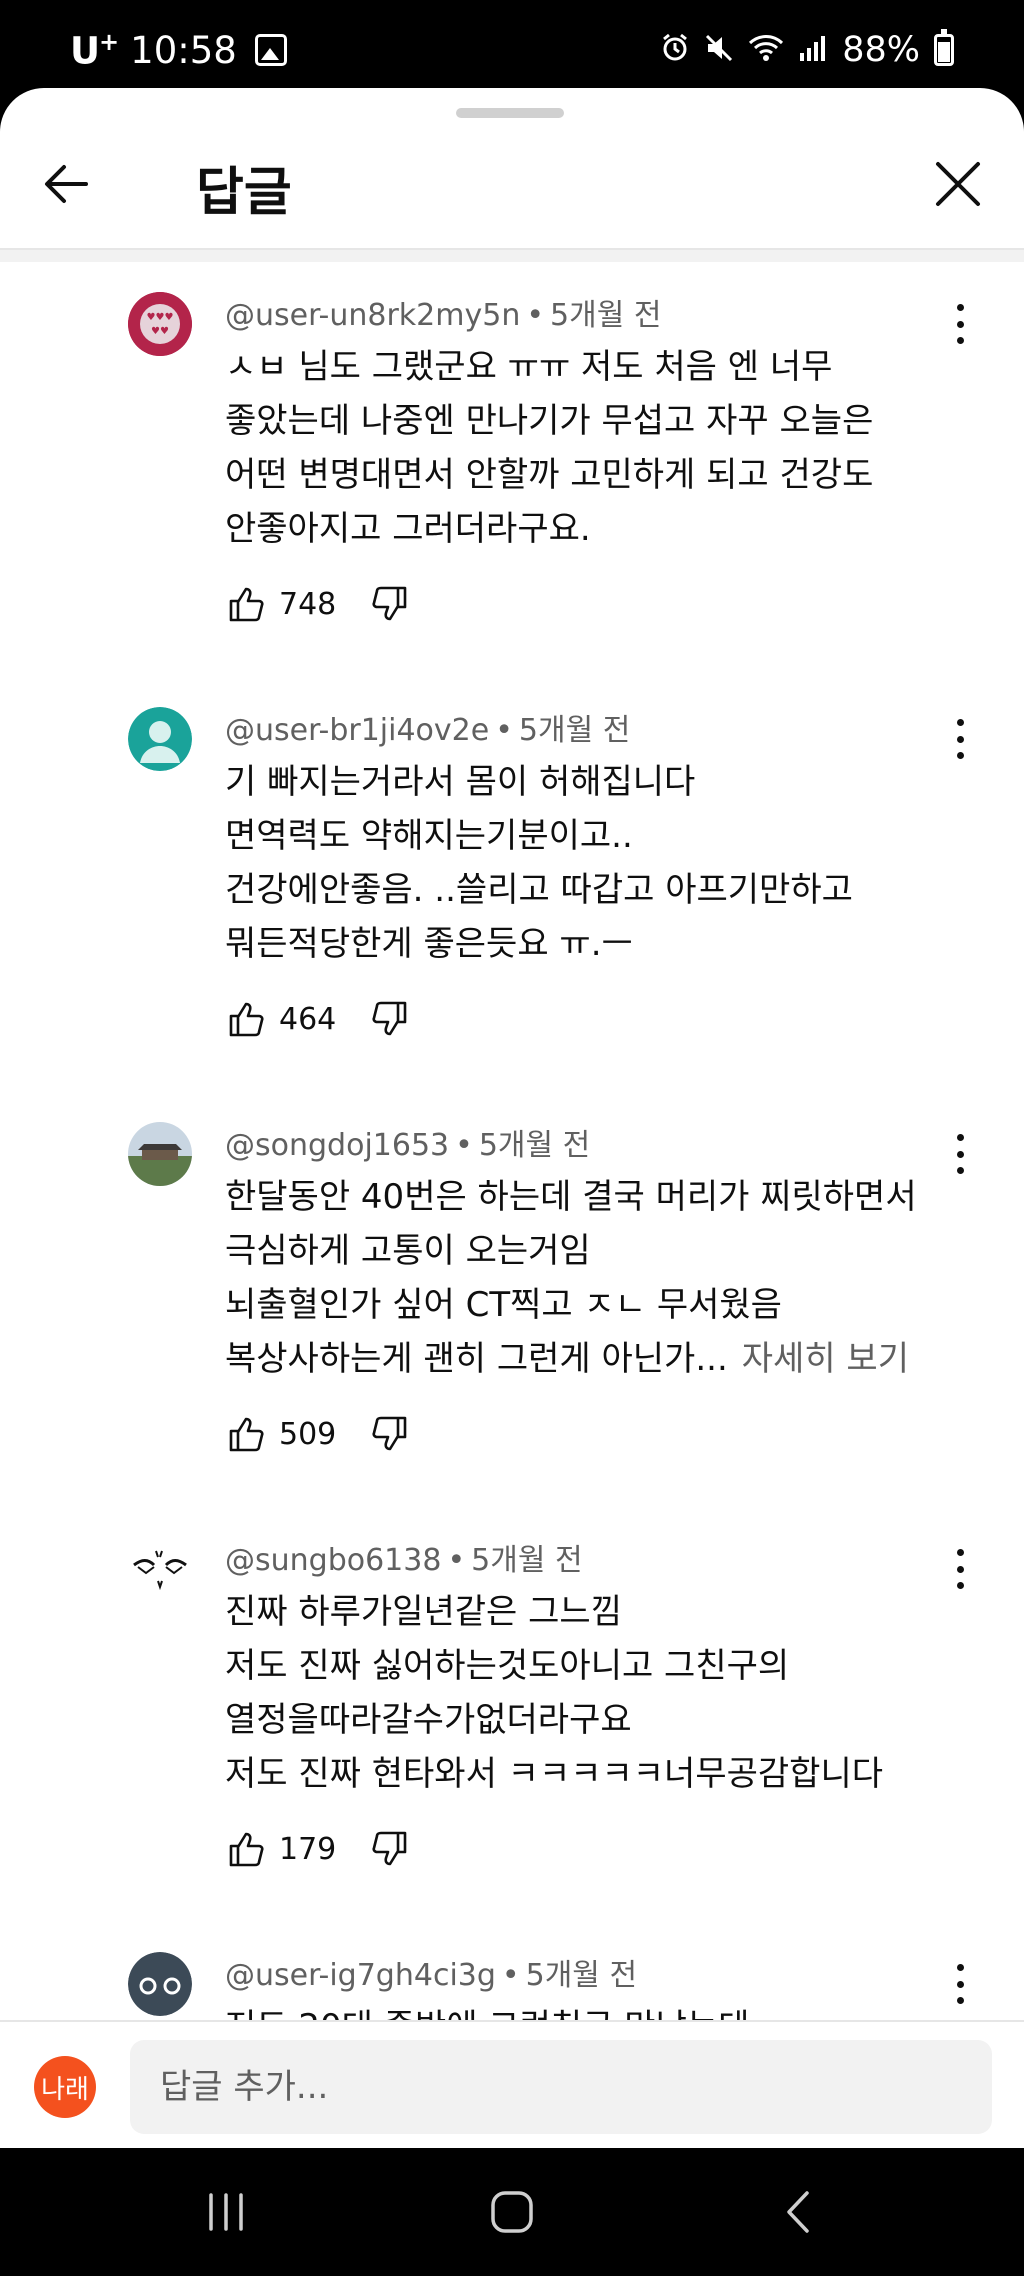  What do you see at coordinates (244, 193) in the screenshot?
I see `page-title: 답글` at bounding box center [244, 193].